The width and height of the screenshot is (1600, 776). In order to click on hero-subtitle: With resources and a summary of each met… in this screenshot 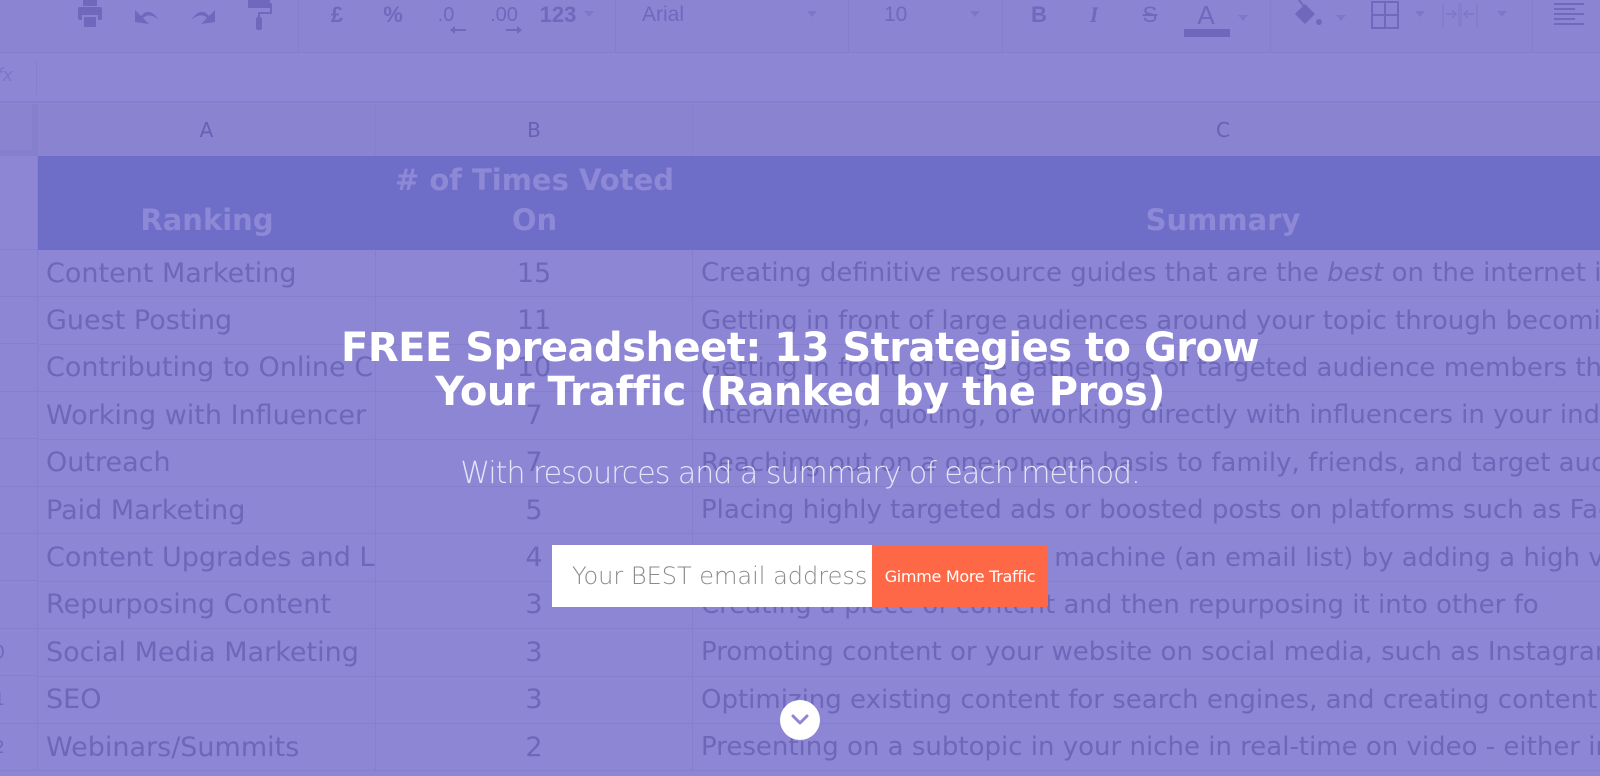, I will do `click(800, 473)`.